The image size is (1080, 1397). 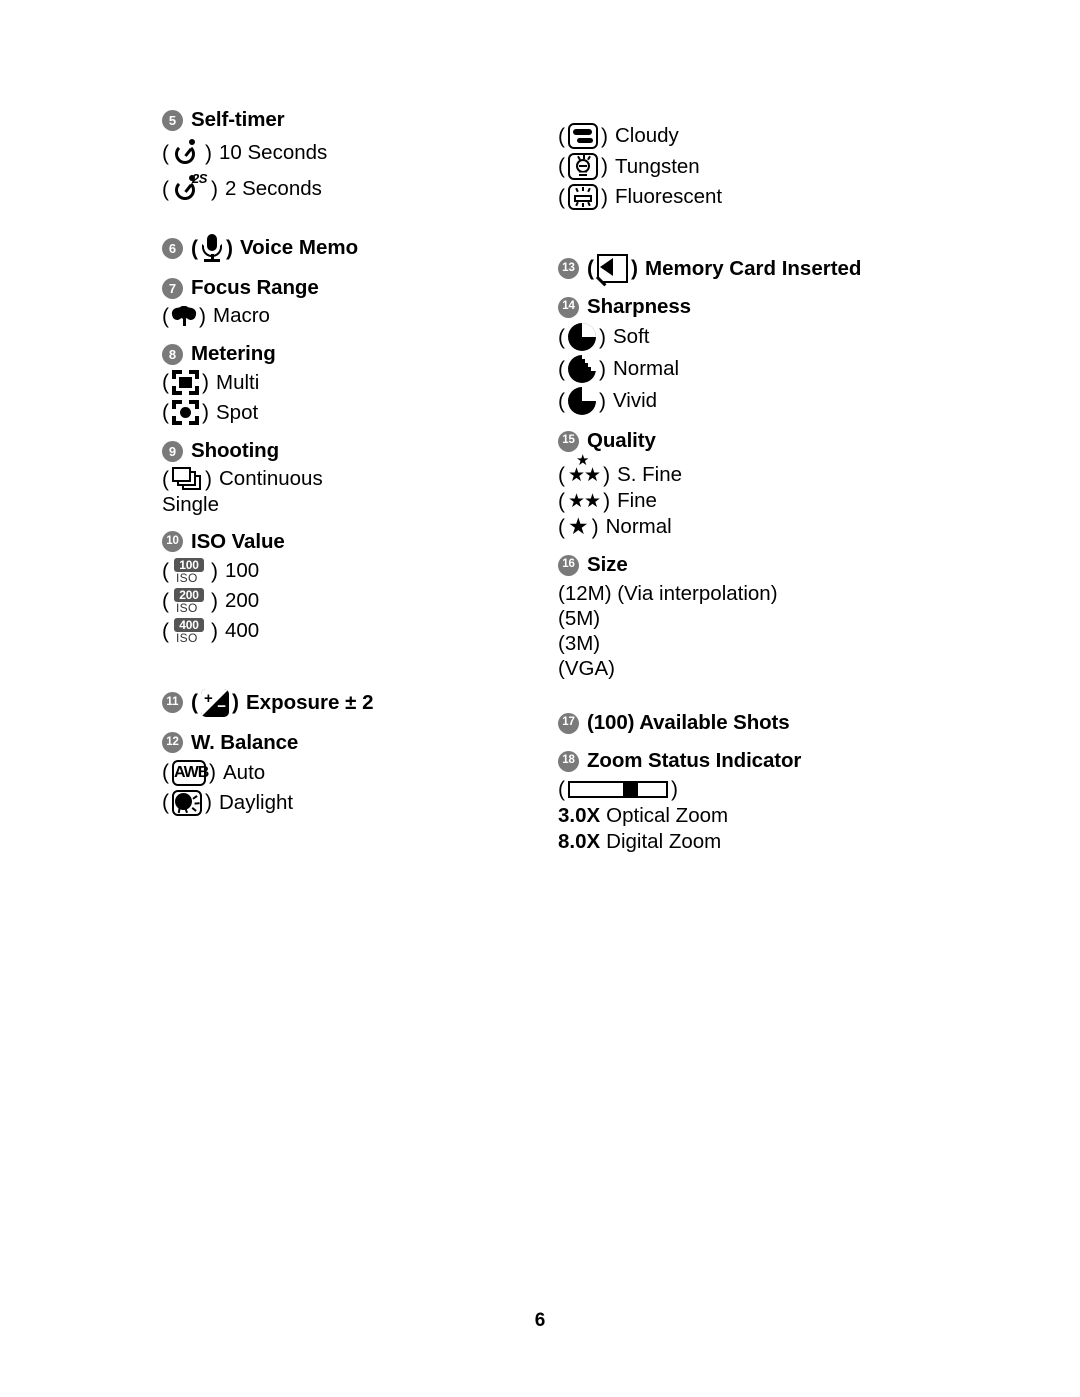 What do you see at coordinates (568, 307) in the screenshot?
I see `section-number-badge: 14` at bounding box center [568, 307].